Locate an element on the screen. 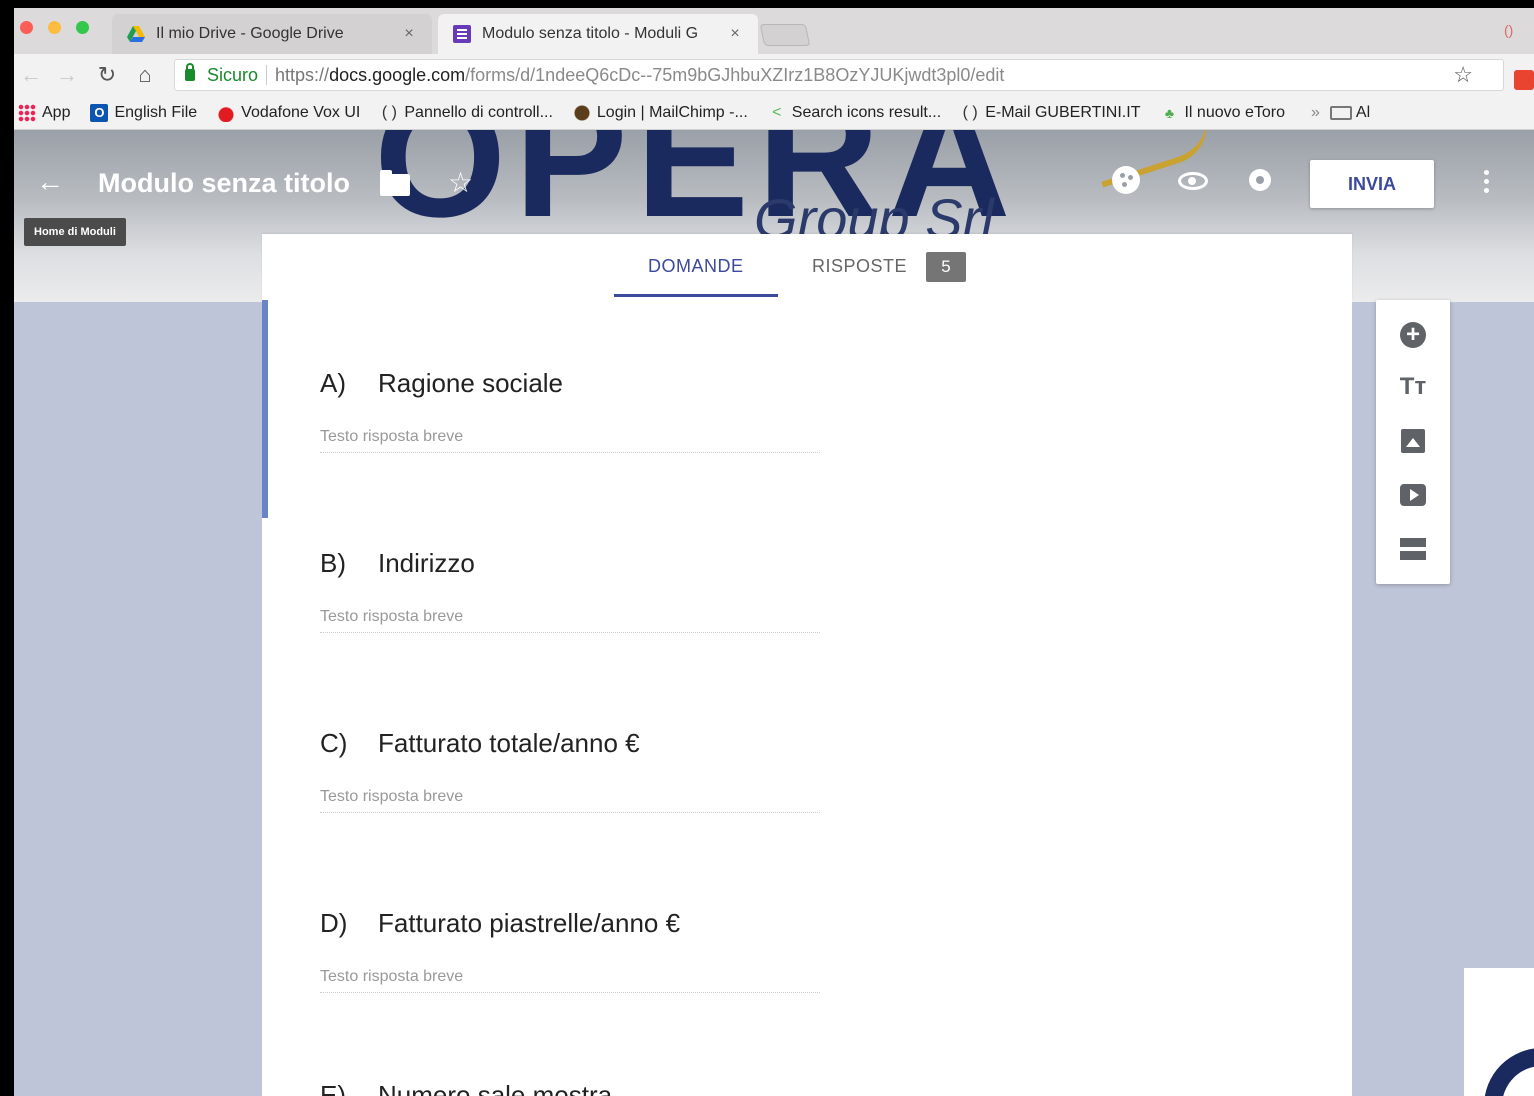  bookmark-label: Il nuovo eToro is located at coordinates (1234, 112).